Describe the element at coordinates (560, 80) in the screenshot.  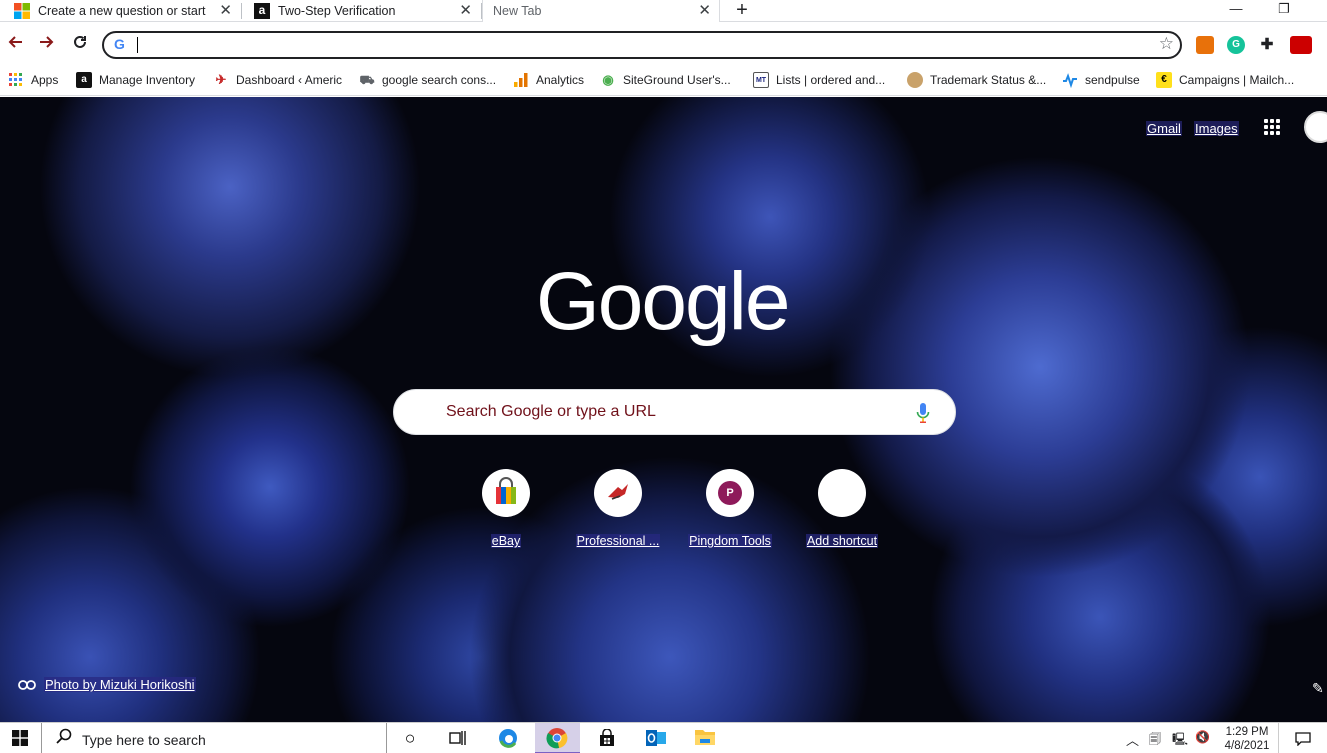
I see `bookmark-label: Analytics` at that location.